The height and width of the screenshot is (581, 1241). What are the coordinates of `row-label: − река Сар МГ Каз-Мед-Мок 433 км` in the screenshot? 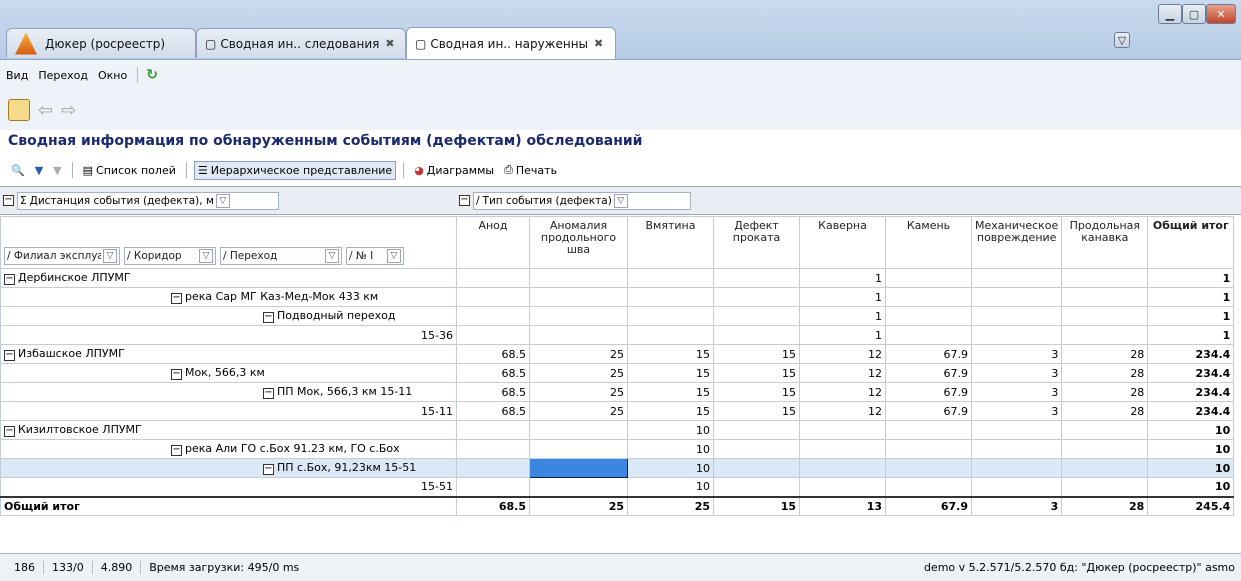 It's located at (228, 297).